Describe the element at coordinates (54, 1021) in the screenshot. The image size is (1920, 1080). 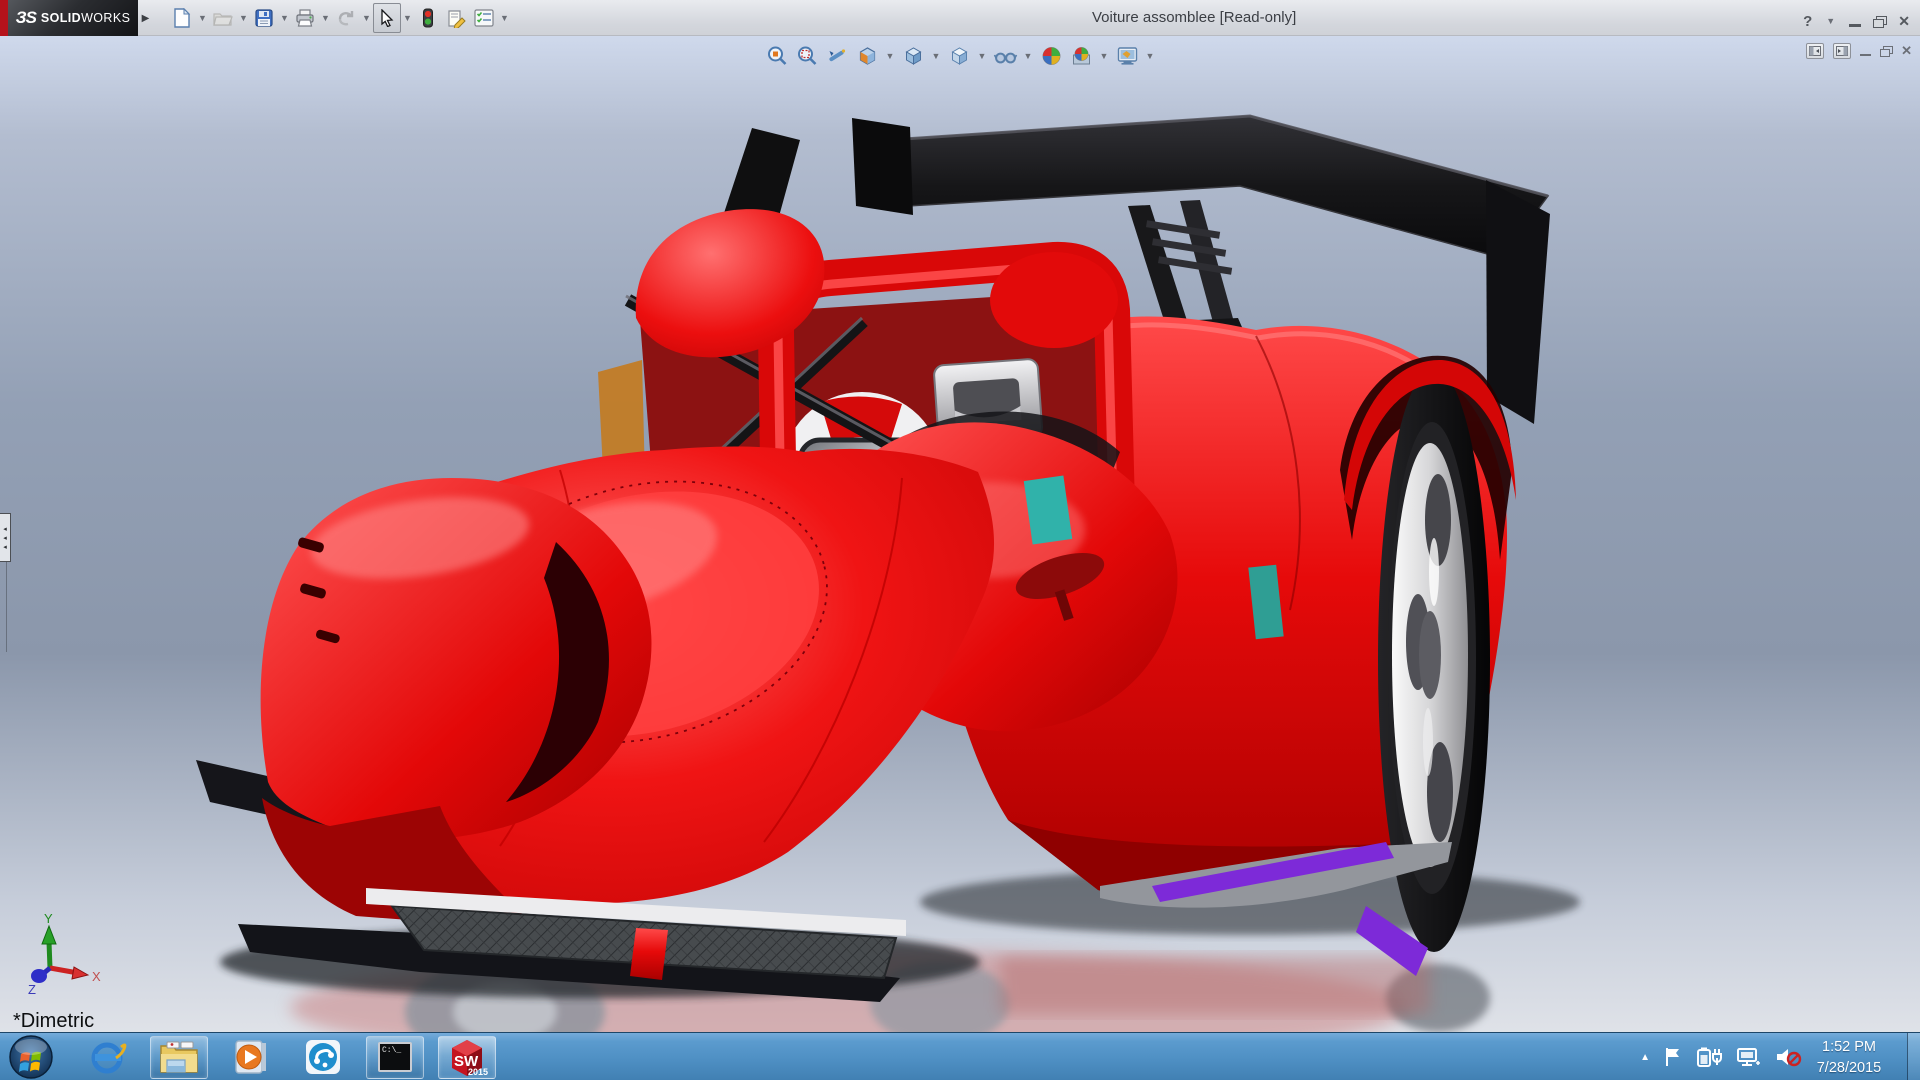
I see `view-orientation-label: *Dimetric` at that location.